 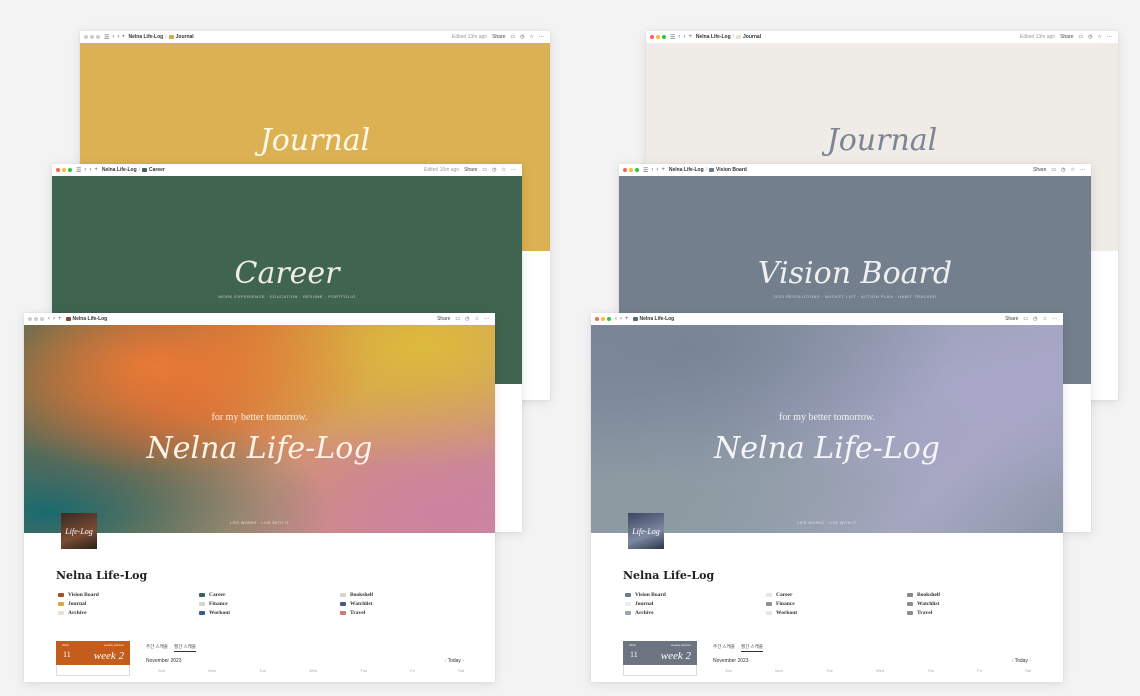 I want to click on breadcrumb-item: Career, so click(x=157, y=170).